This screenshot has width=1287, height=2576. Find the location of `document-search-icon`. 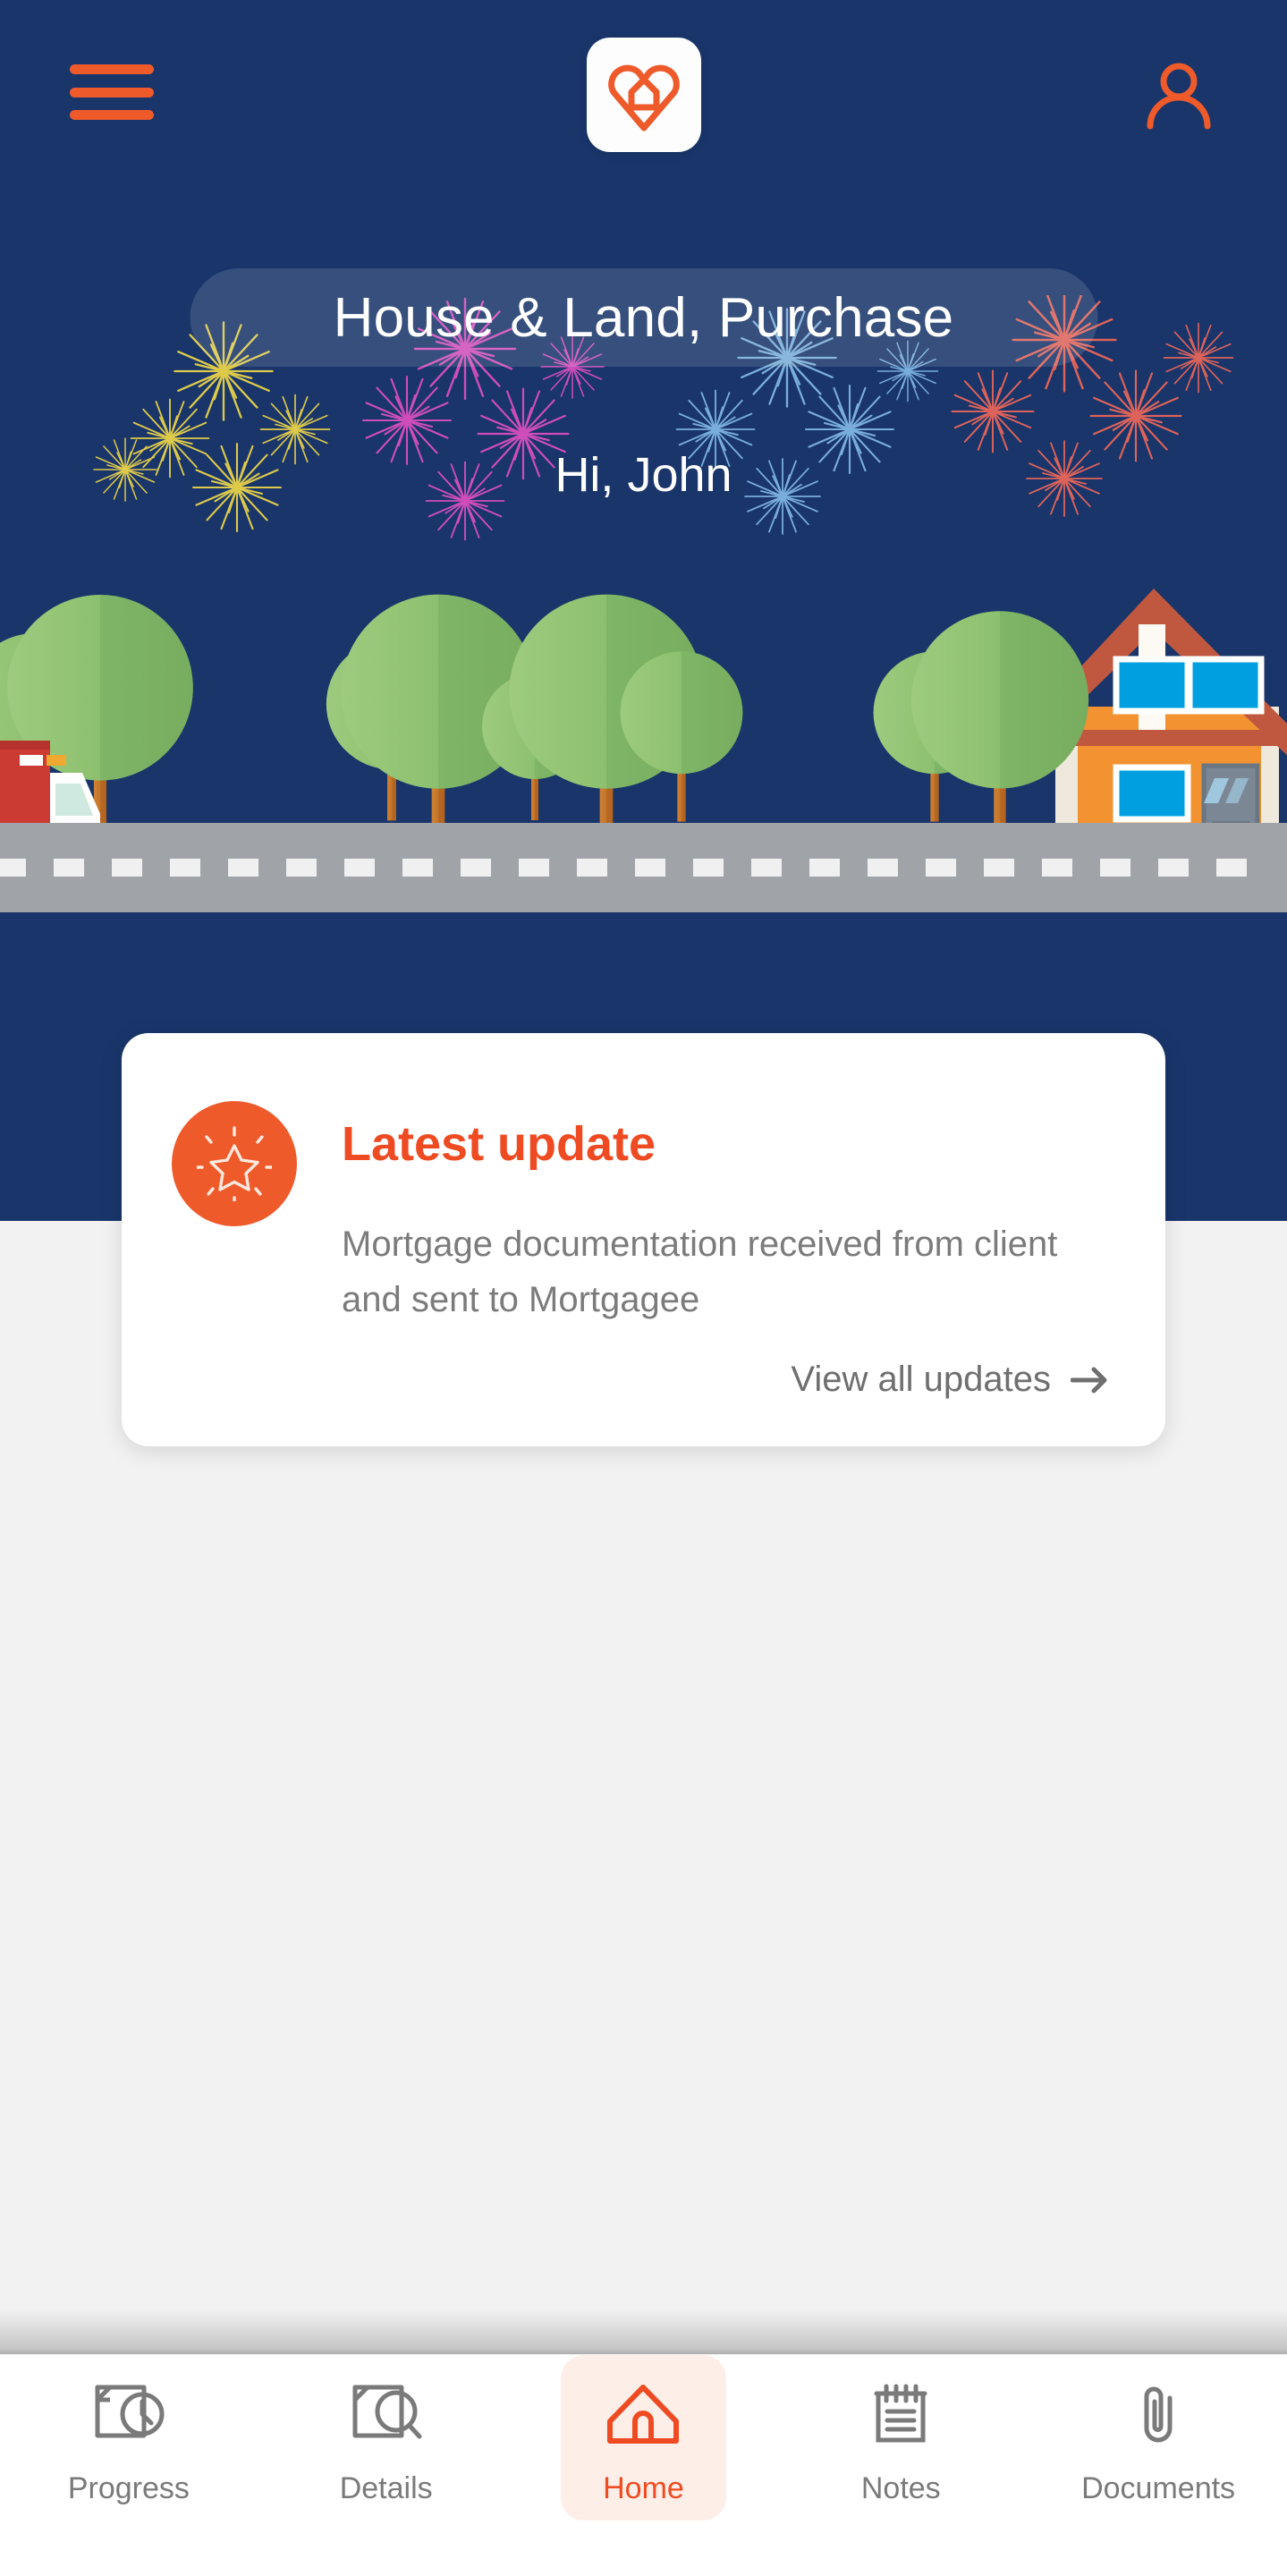

document-search-icon is located at coordinates (386, 2416).